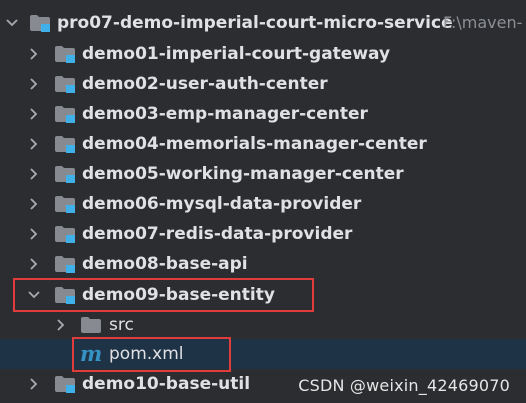 This screenshot has width=526, height=403. I want to click on tree-row-module: demo04-memorials-manager-center, so click(263, 144).